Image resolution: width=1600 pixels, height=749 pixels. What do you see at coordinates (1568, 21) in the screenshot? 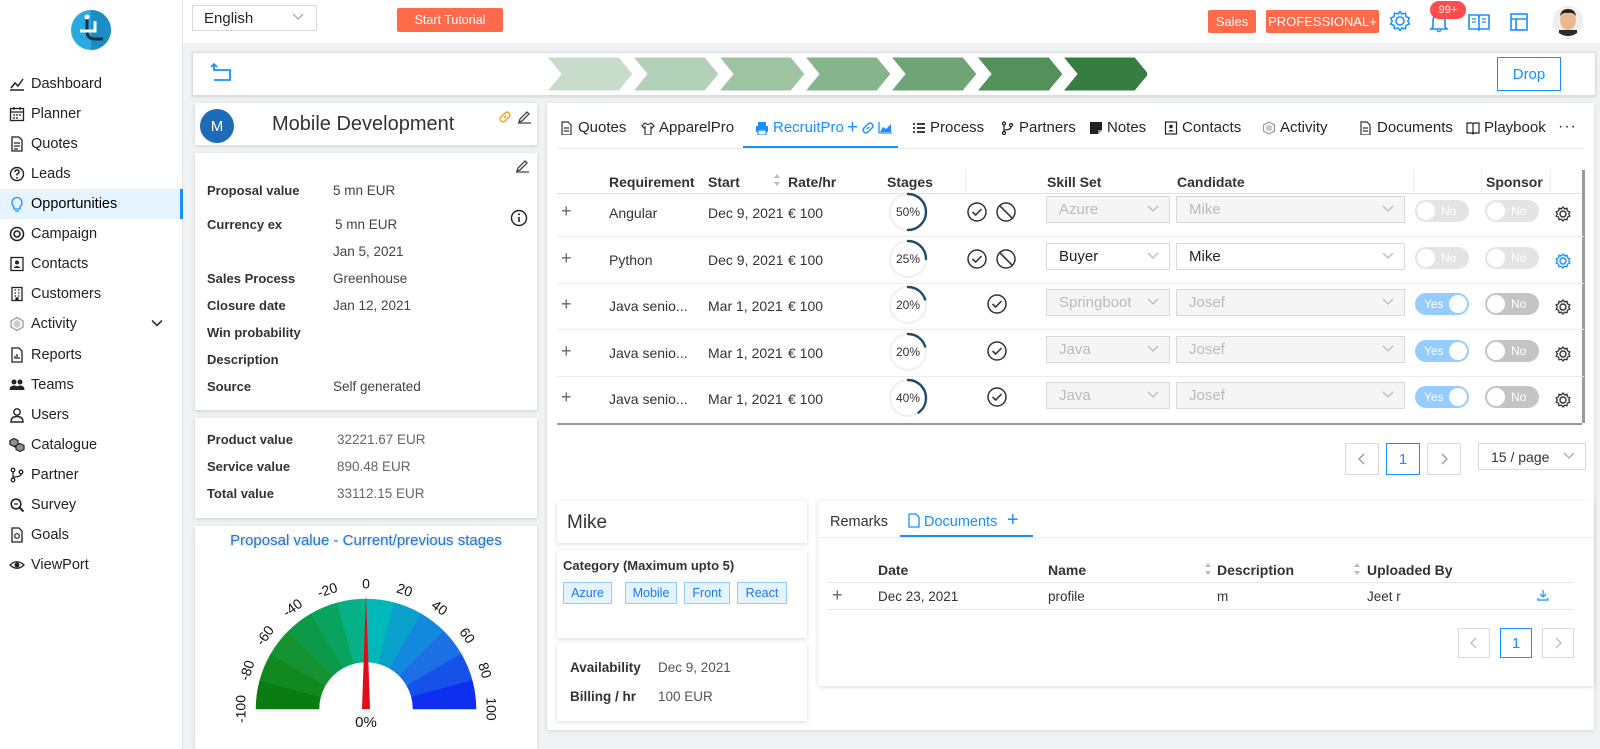
I see `user-avatar` at bounding box center [1568, 21].